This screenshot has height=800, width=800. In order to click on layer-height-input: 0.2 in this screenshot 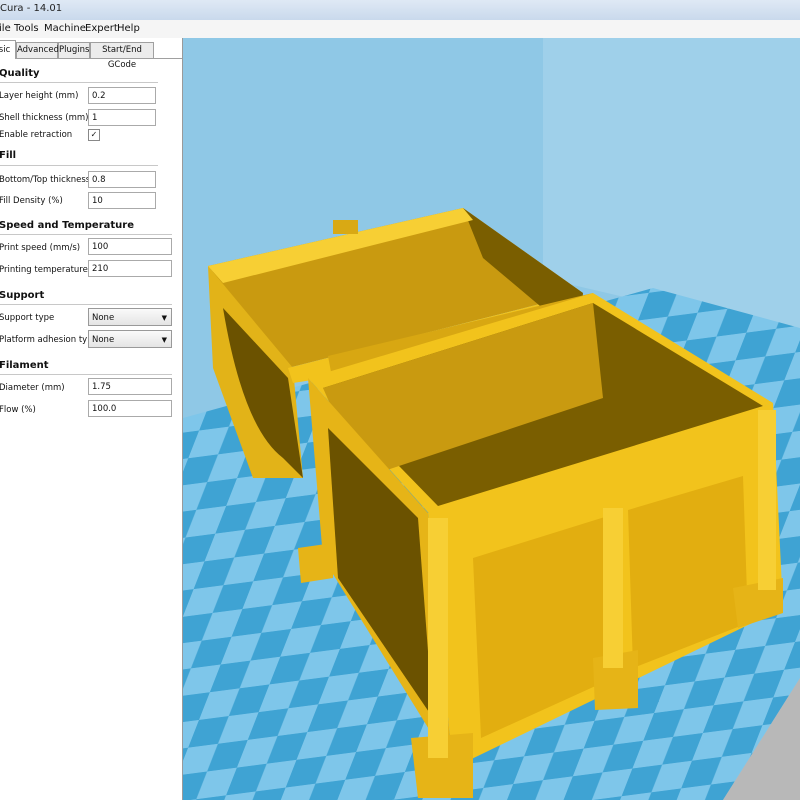, I will do `click(122, 95)`.